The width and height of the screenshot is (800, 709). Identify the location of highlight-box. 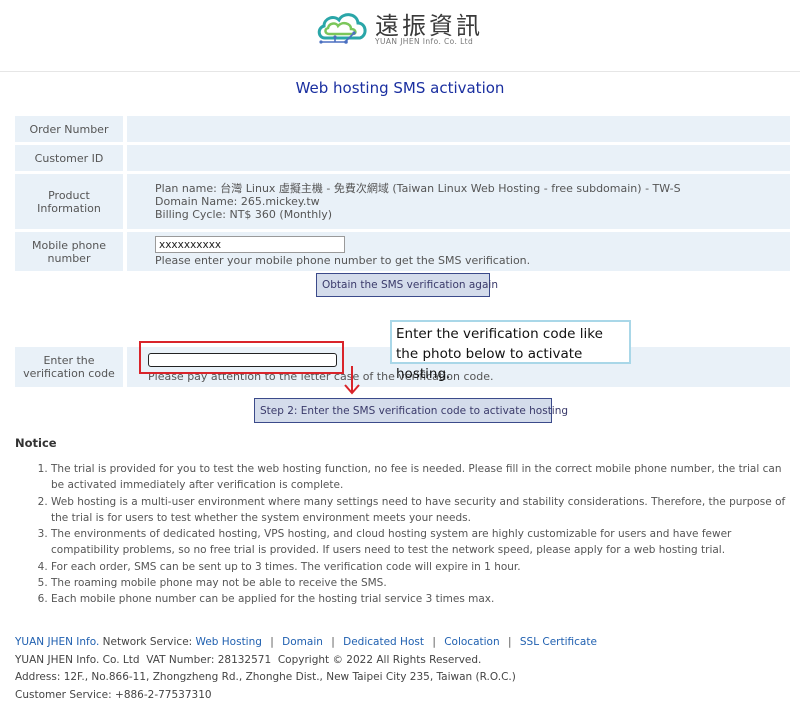
(241, 357).